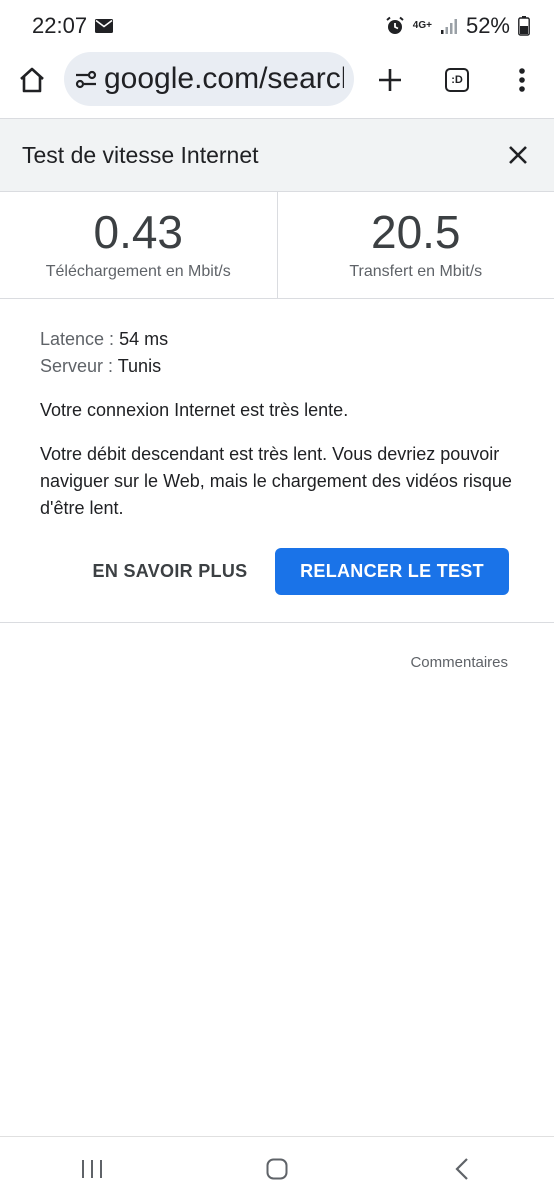  Describe the element at coordinates (170, 571) in the screenshot. I see `learn-more-button: EN SAVOIR PLUS` at that location.